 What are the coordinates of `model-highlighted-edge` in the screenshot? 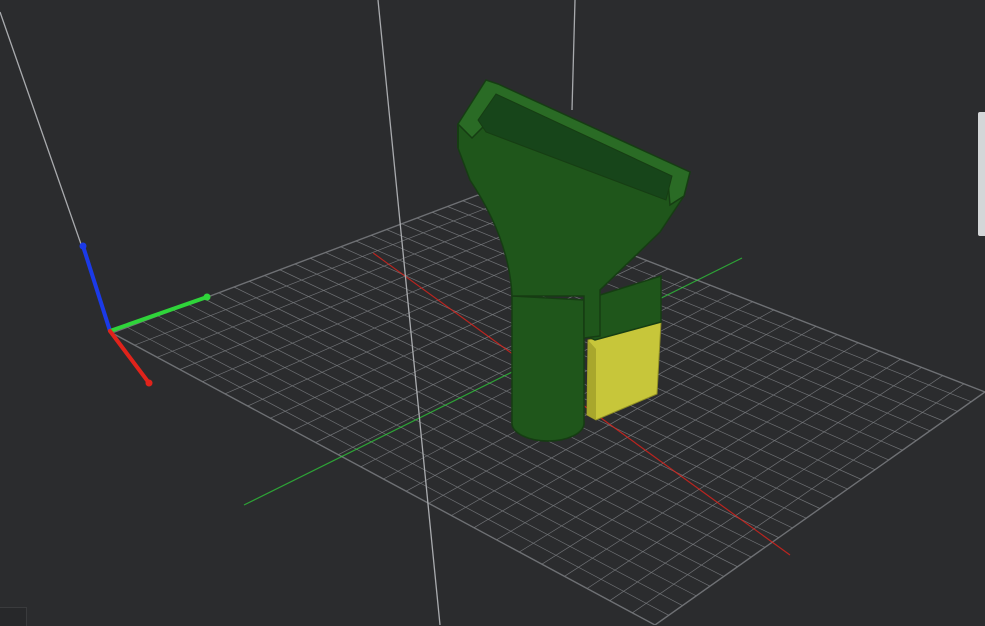 It's located at (591, 380).